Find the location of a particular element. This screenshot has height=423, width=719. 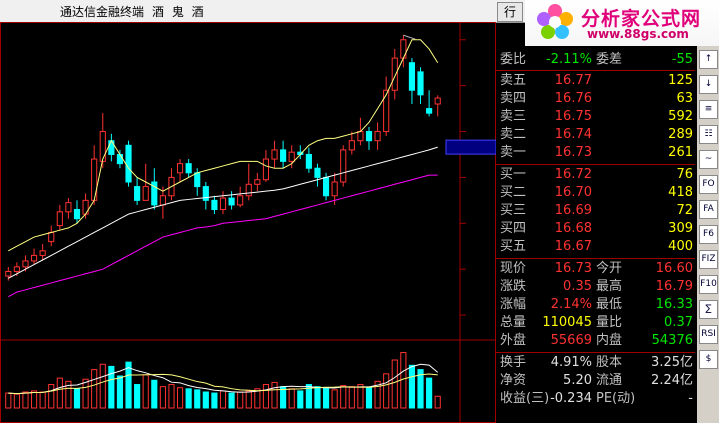

bid-label: 买五 is located at coordinates (513, 246).